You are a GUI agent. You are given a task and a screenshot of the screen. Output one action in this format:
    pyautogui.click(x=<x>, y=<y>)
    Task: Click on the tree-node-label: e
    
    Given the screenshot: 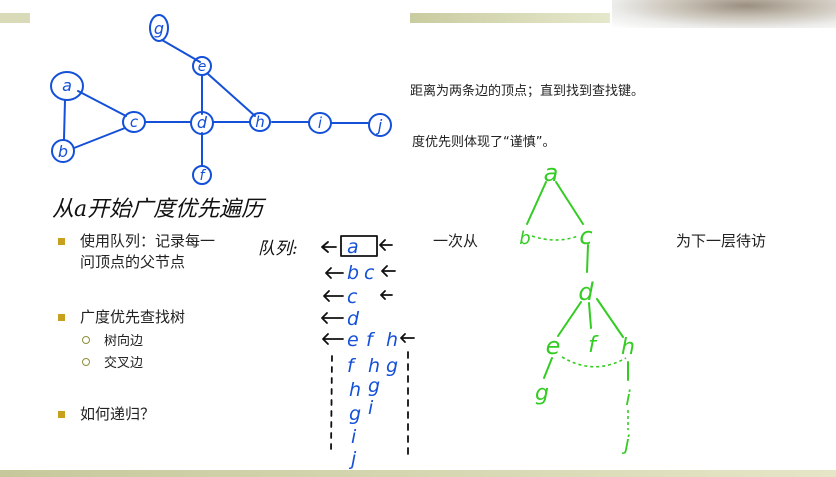 What is the action you would take?
    pyautogui.click(x=553, y=346)
    